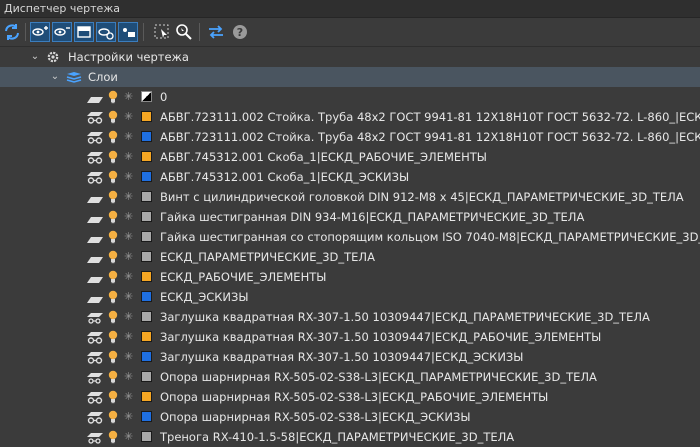  I want to click on layer-row: ✳ ЕСКД_РАБОЧИЕ_ЭЛЕМЕНТЫ, so click(350, 277).